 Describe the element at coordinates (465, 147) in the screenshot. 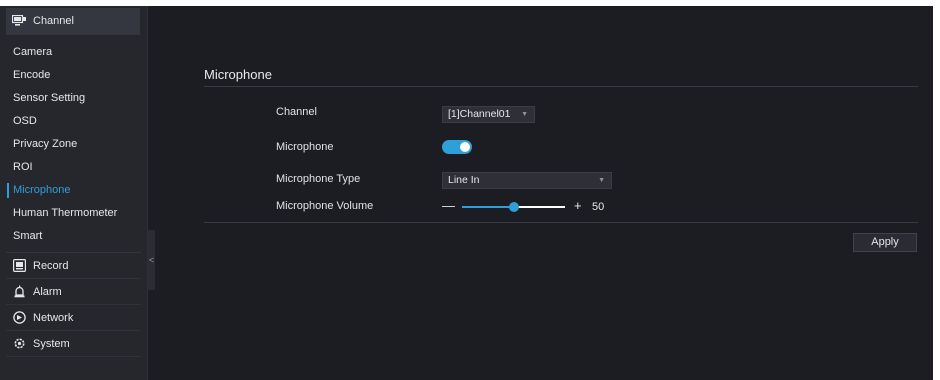

I see `toggle-knob` at that location.